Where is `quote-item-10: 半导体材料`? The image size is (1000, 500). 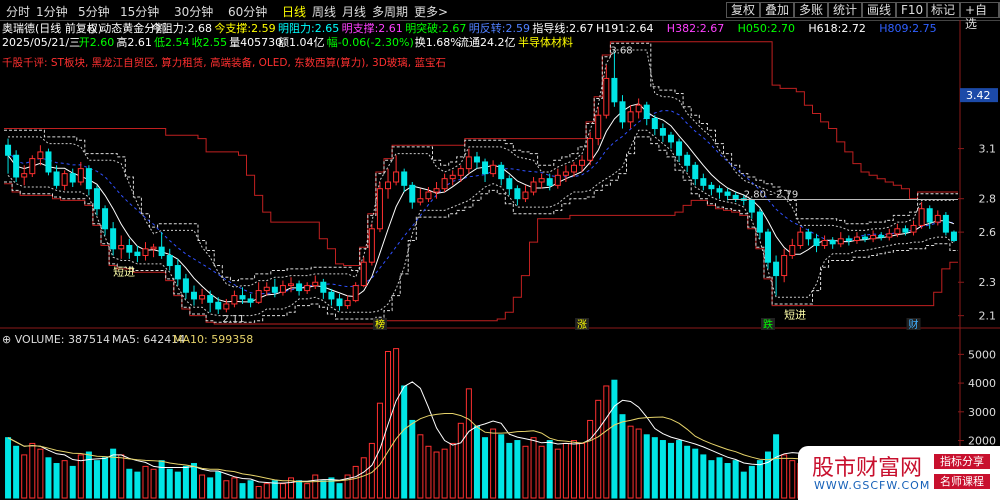 quote-item-10: 半导体材料 is located at coordinates (545, 42).